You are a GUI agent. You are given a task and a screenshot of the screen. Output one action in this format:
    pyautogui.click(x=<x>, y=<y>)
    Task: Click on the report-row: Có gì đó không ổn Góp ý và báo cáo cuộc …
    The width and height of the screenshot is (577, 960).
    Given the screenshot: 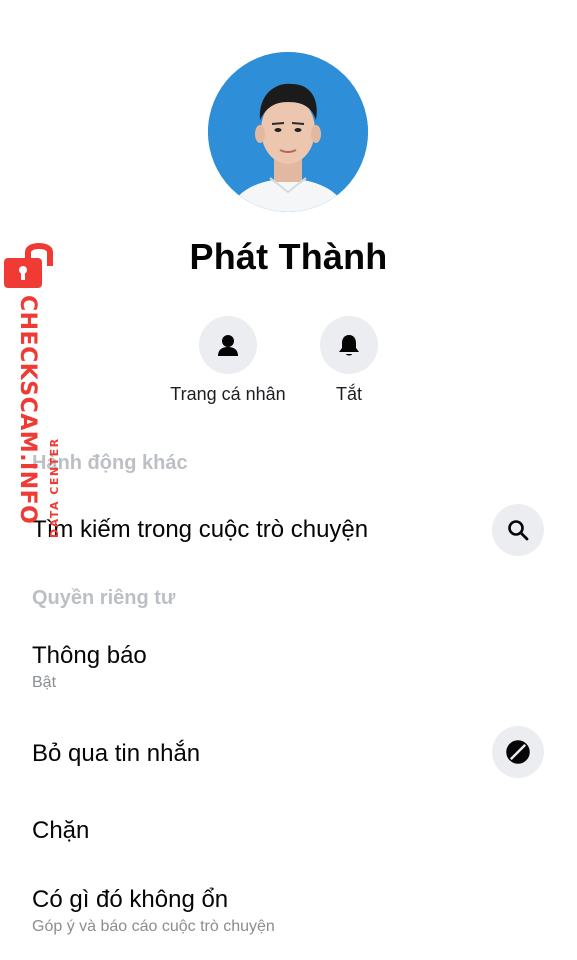 What is the action you would take?
    pyautogui.click(x=288, y=911)
    